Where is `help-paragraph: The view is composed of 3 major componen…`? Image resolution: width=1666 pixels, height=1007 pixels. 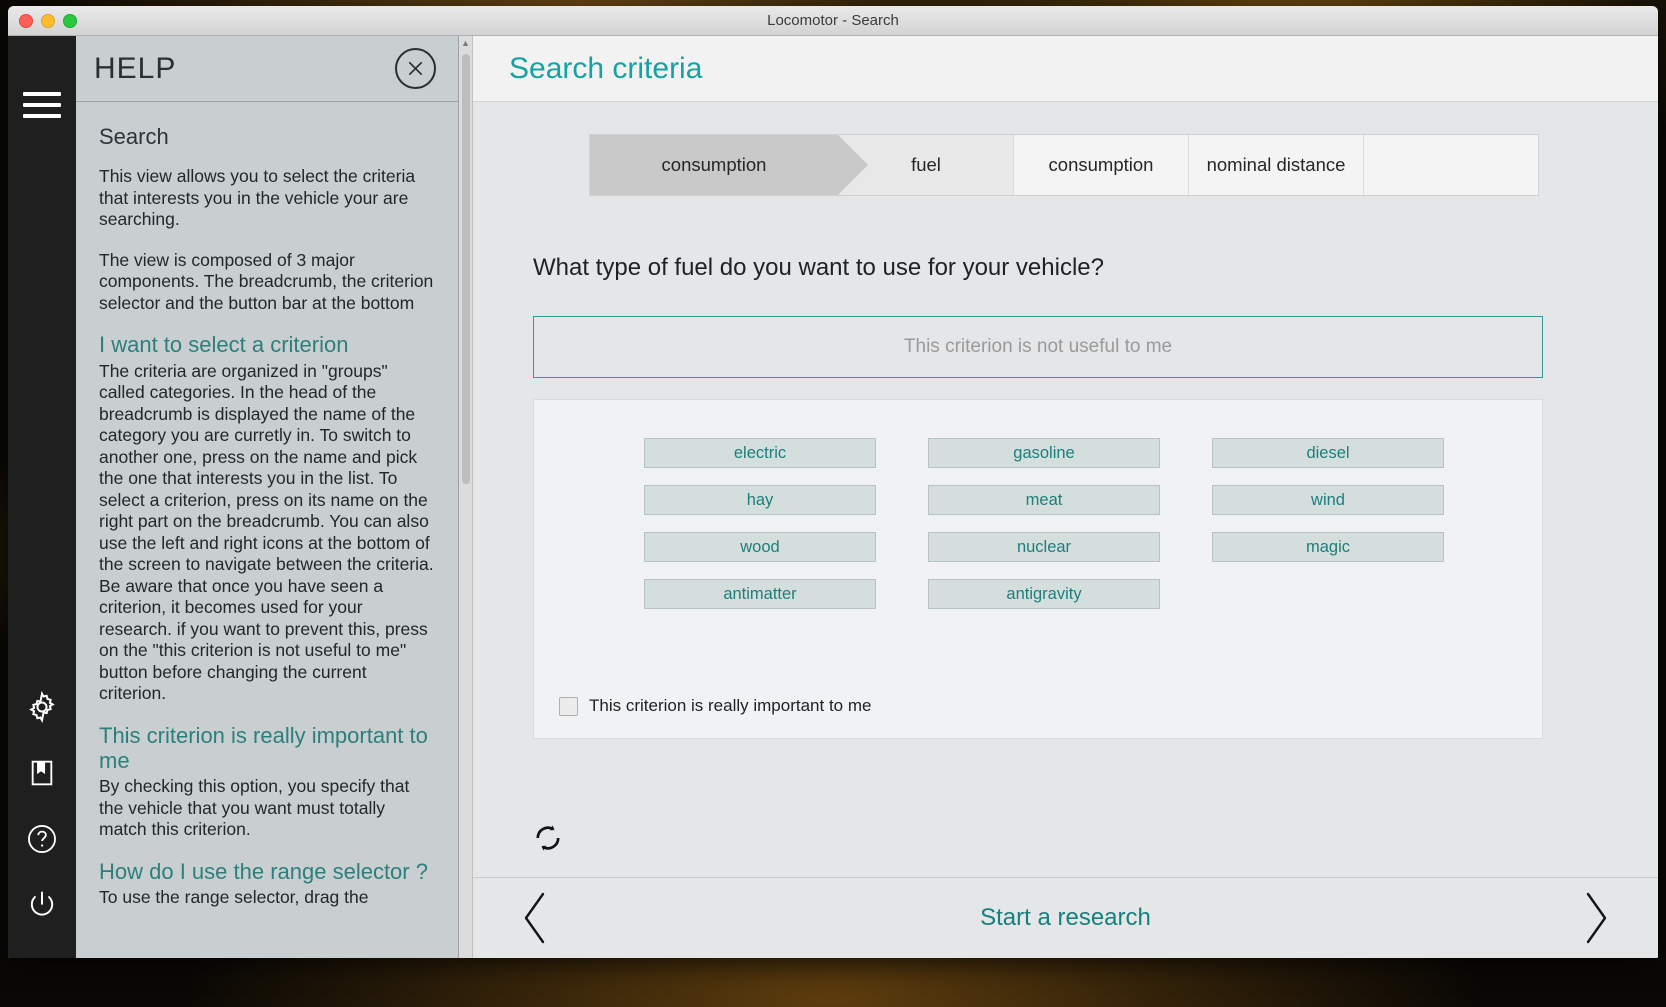 help-paragraph: The view is composed of 3 major componen… is located at coordinates (266, 281).